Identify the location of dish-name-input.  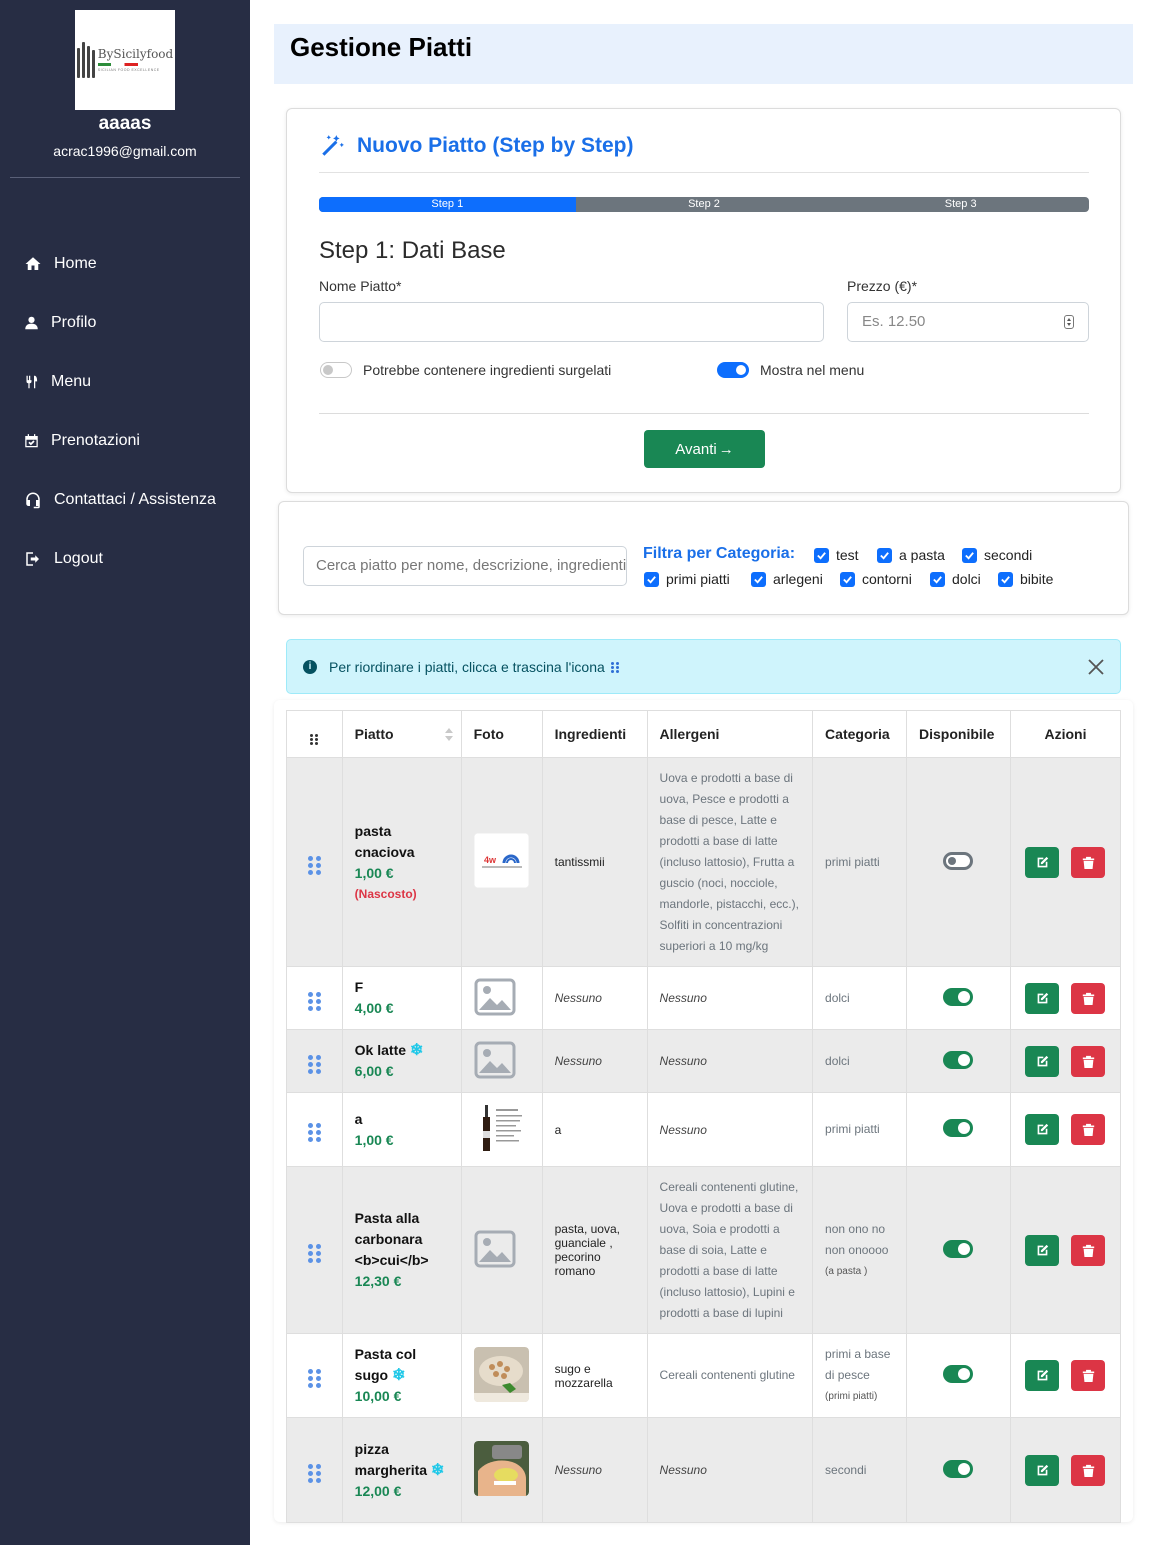
(571, 322).